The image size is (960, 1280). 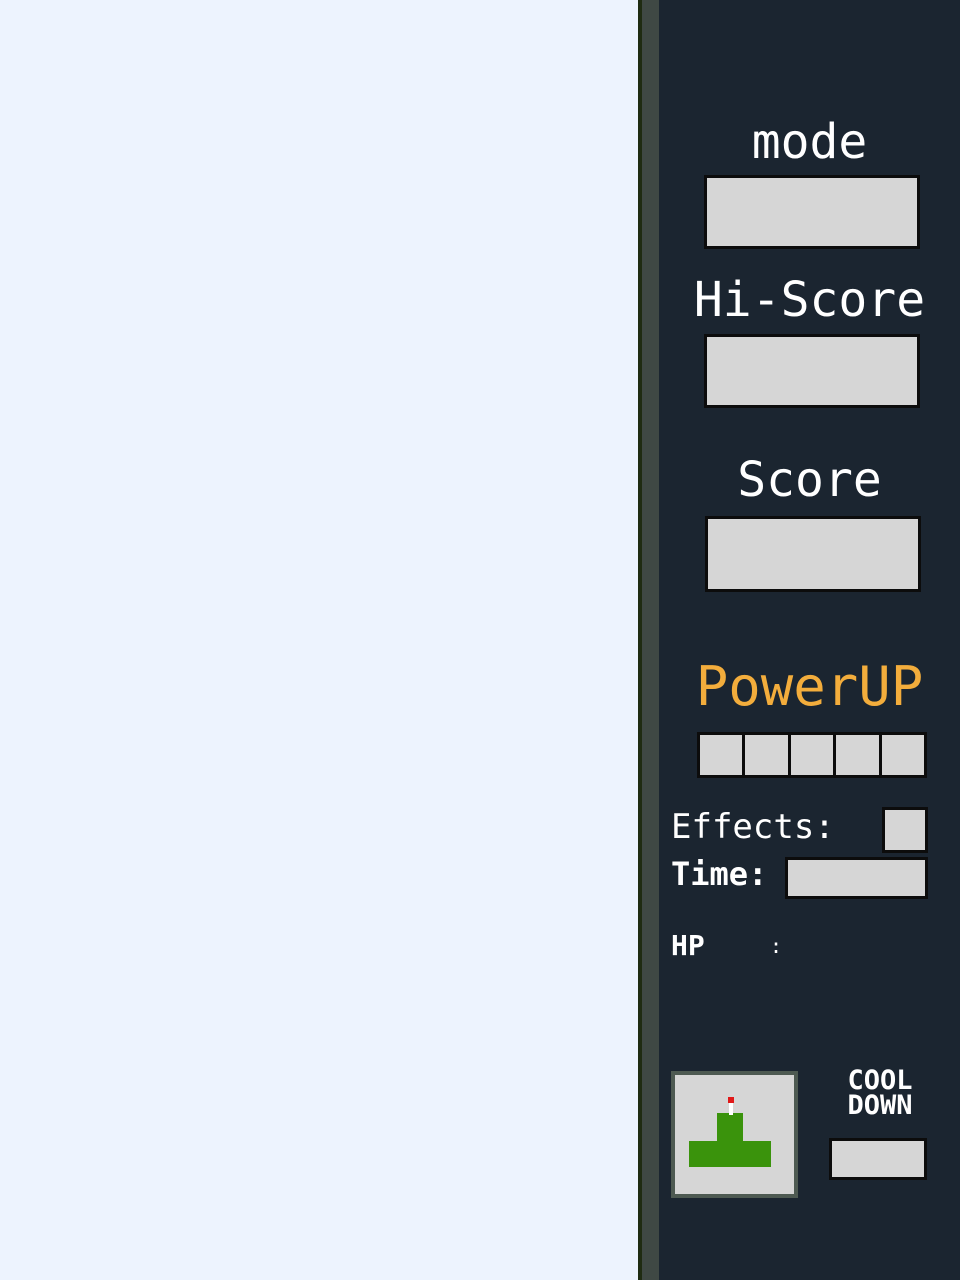 I want to click on hp-label: HP, so click(x=688, y=945).